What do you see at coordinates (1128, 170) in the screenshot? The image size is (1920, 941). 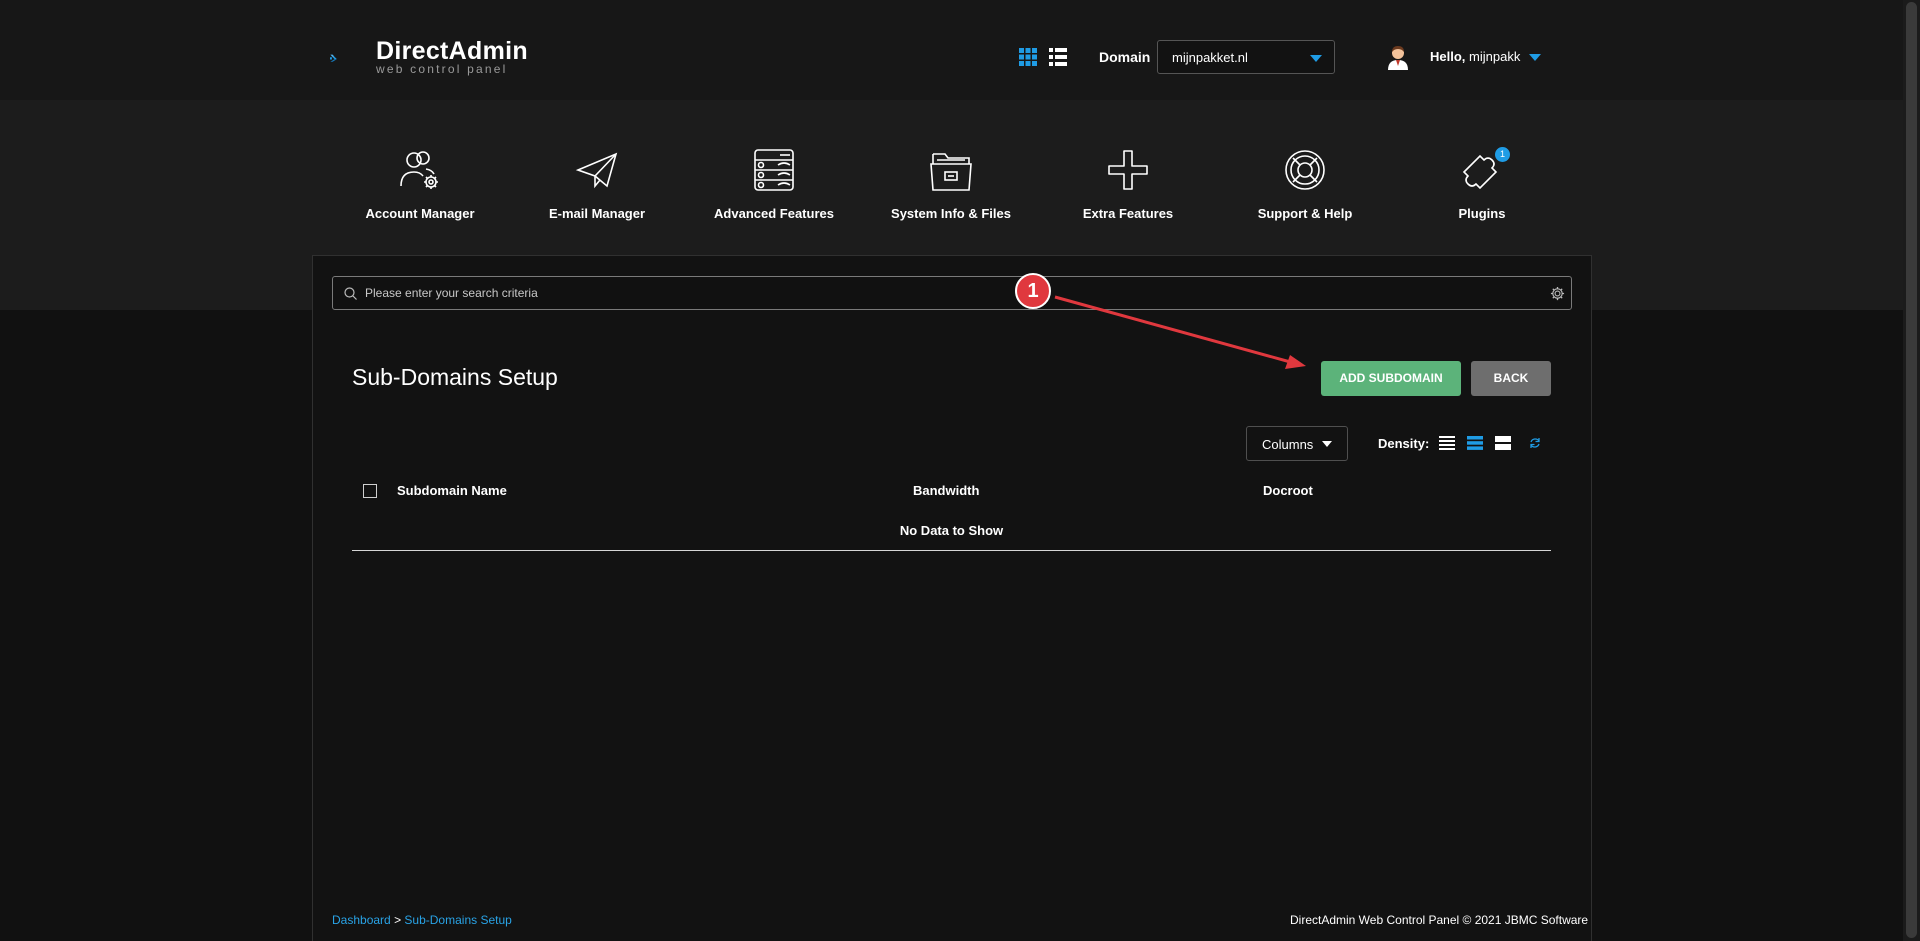 I see `plus-icon` at bounding box center [1128, 170].